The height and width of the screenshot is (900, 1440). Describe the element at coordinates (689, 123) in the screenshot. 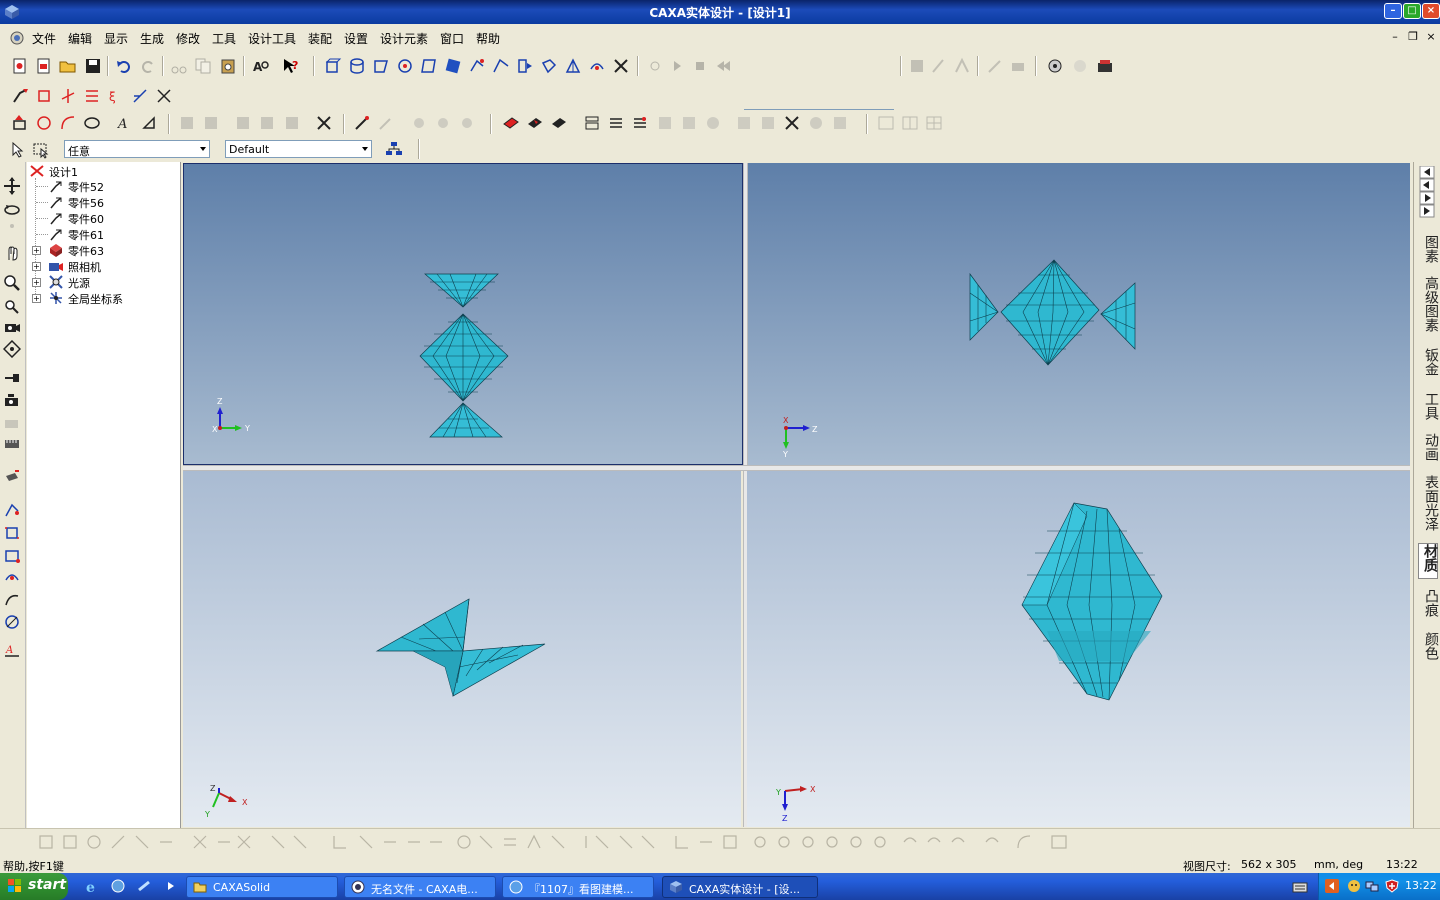

I see `pattern3-icon` at that location.